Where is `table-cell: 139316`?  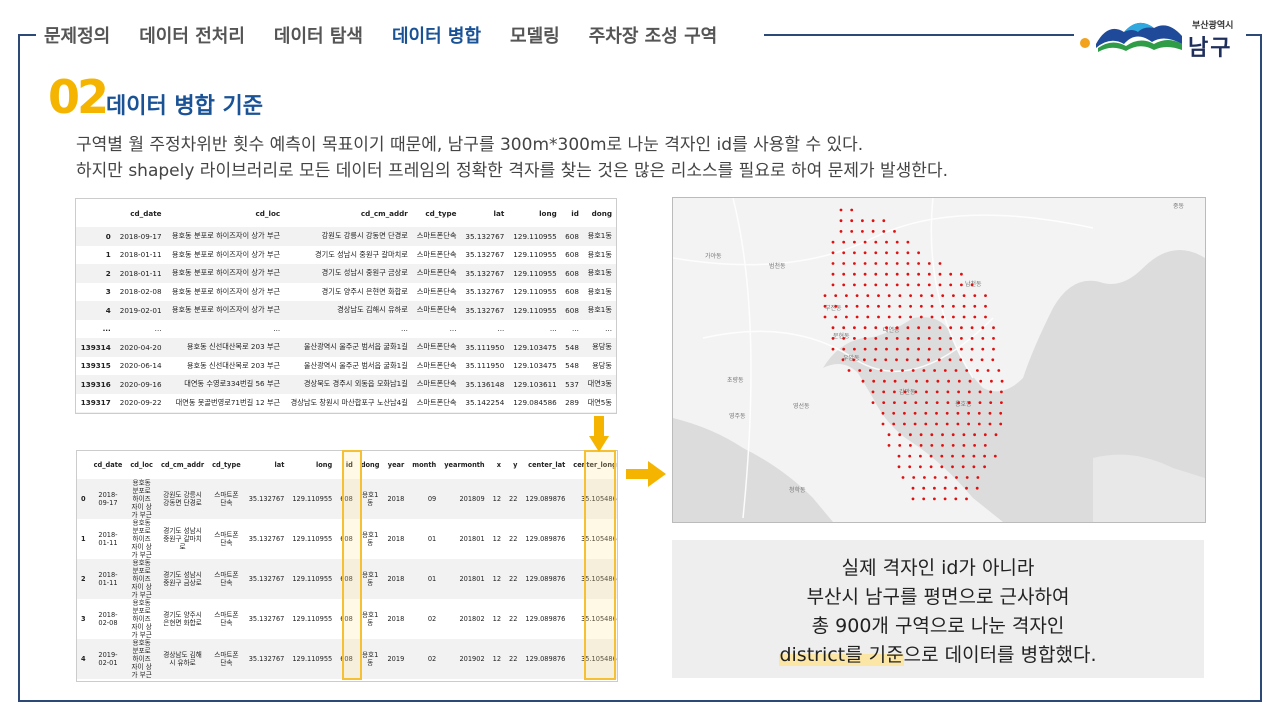 table-cell: 139316 is located at coordinates (95, 384).